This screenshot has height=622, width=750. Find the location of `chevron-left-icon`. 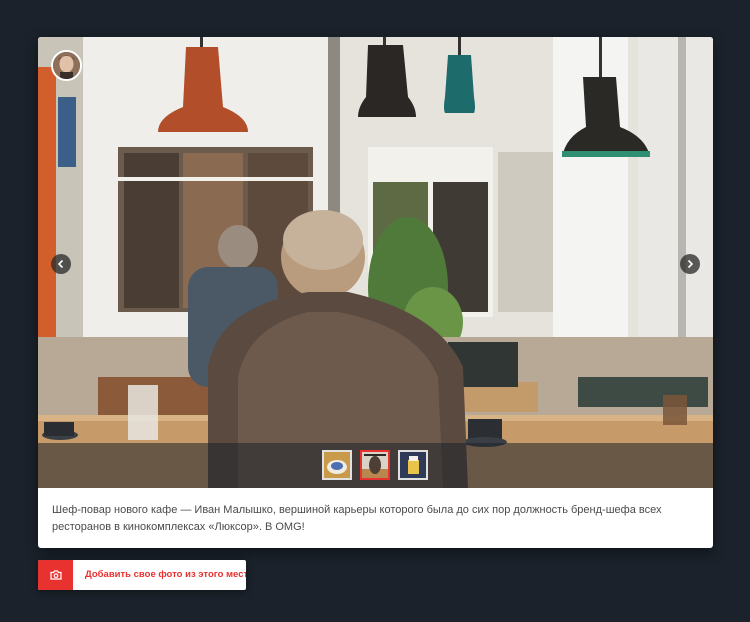

chevron-left-icon is located at coordinates (60, 264).